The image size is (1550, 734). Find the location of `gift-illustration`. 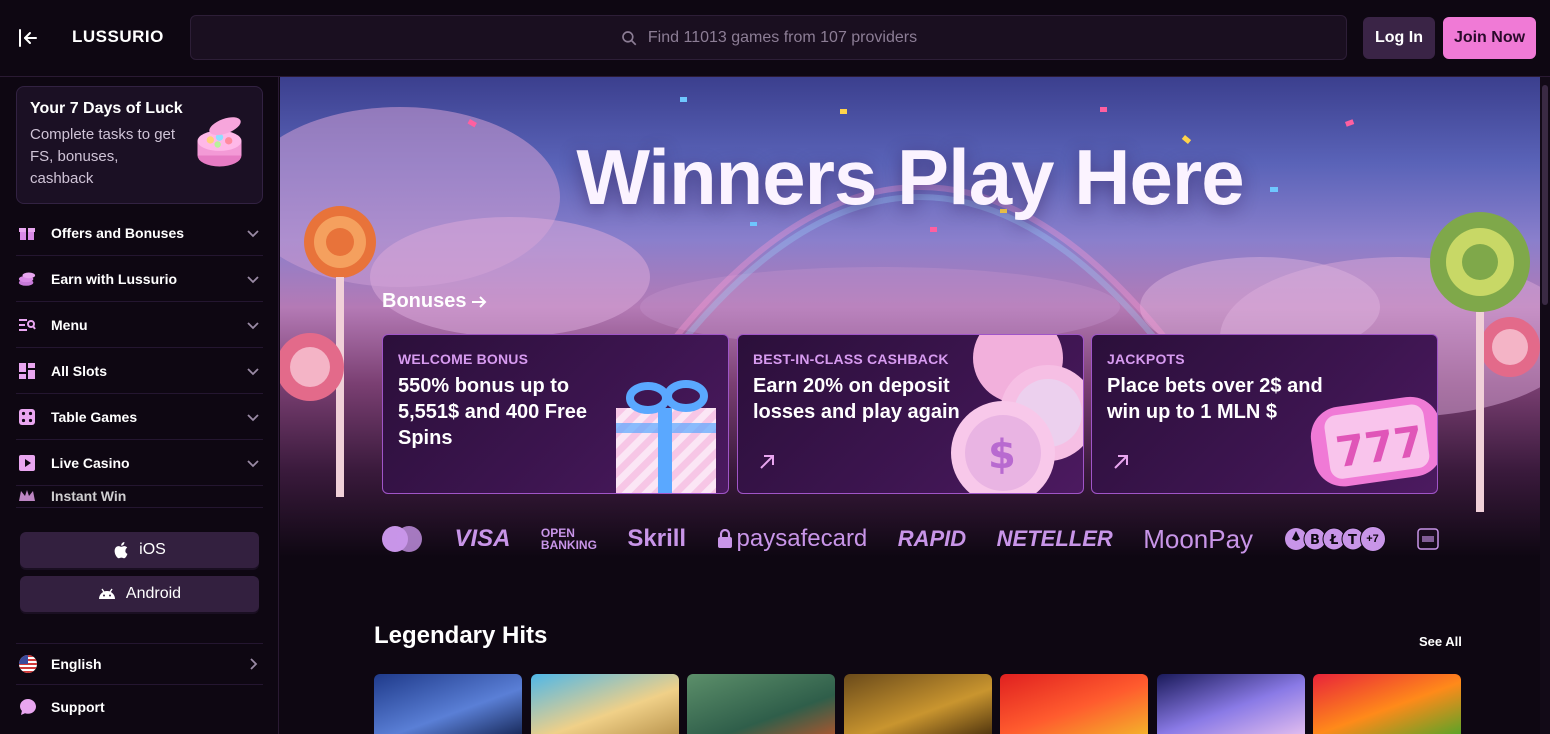

gift-illustration is located at coordinates (666, 436).